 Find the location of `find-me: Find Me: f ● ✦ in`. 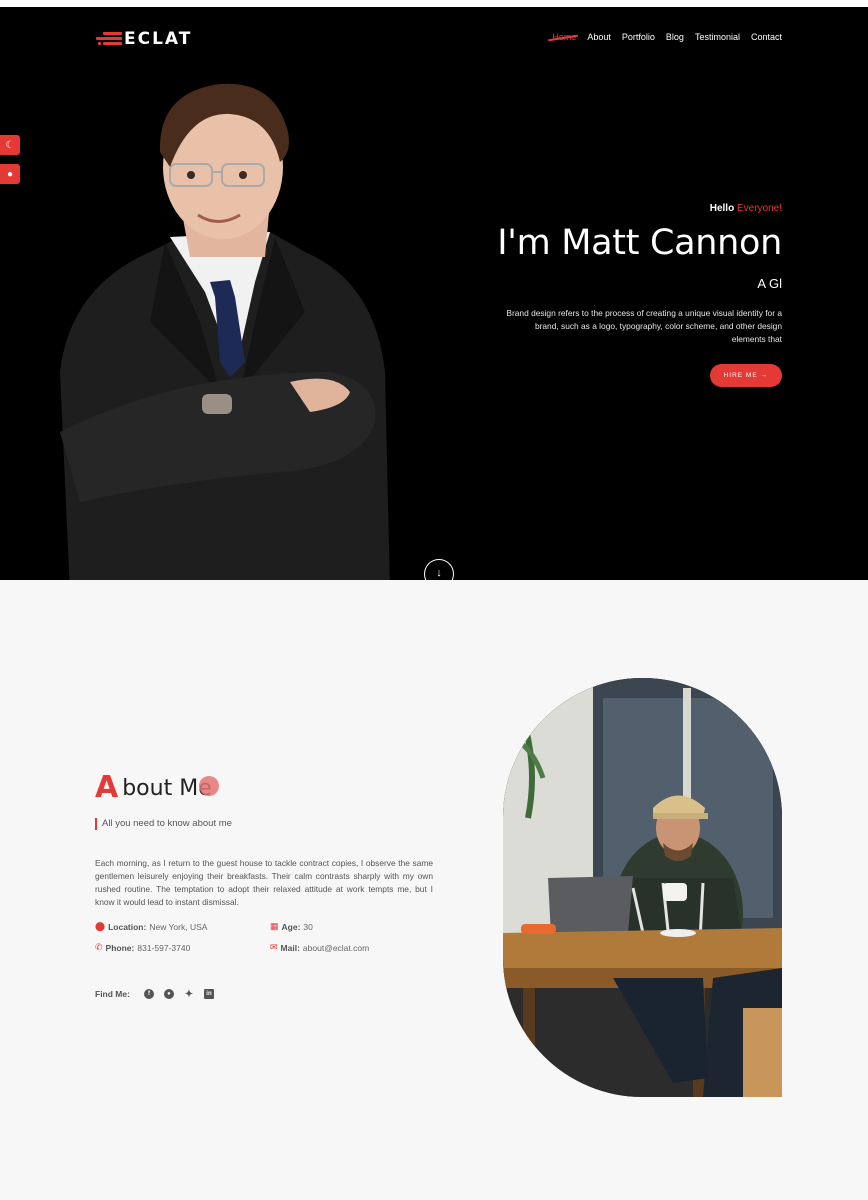

find-me: Find Me: f ● ✦ in is located at coordinates (154, 994).